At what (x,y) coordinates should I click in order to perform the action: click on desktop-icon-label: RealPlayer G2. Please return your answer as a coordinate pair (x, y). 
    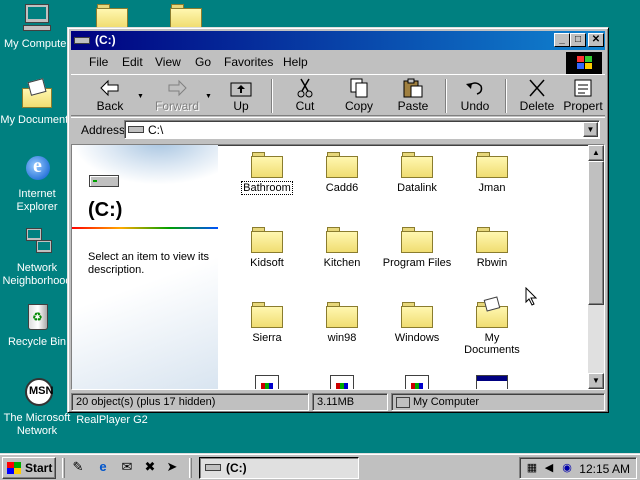
    Looking at the image, I should click on (112, 420).